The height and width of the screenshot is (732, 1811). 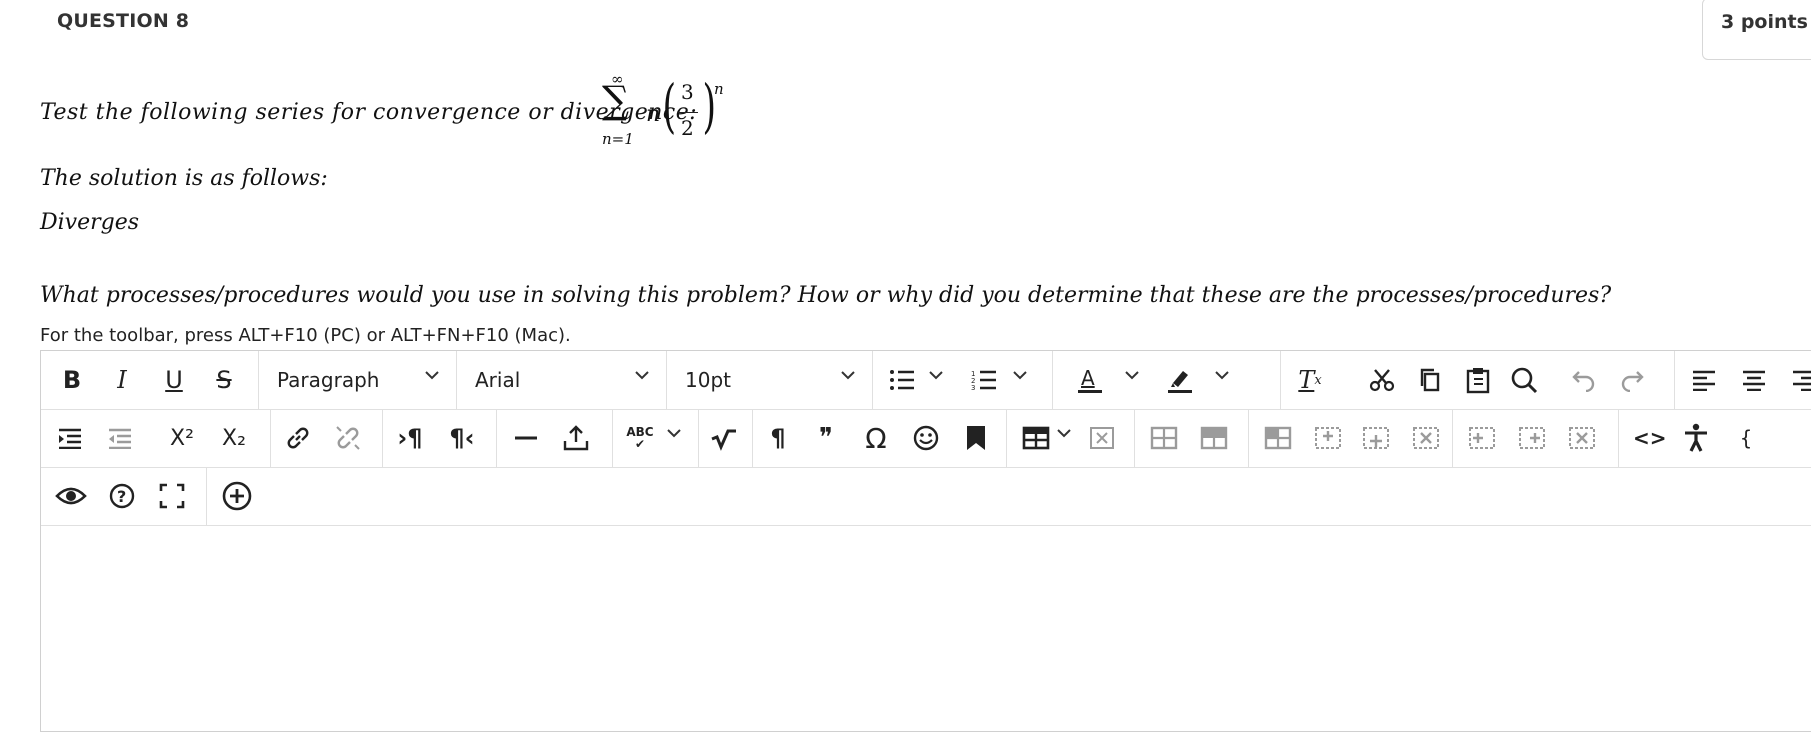 What do you see at coordinates (122, 380) in the screenshot?
I see `italic-button: I` at bounding box center [122, 380].